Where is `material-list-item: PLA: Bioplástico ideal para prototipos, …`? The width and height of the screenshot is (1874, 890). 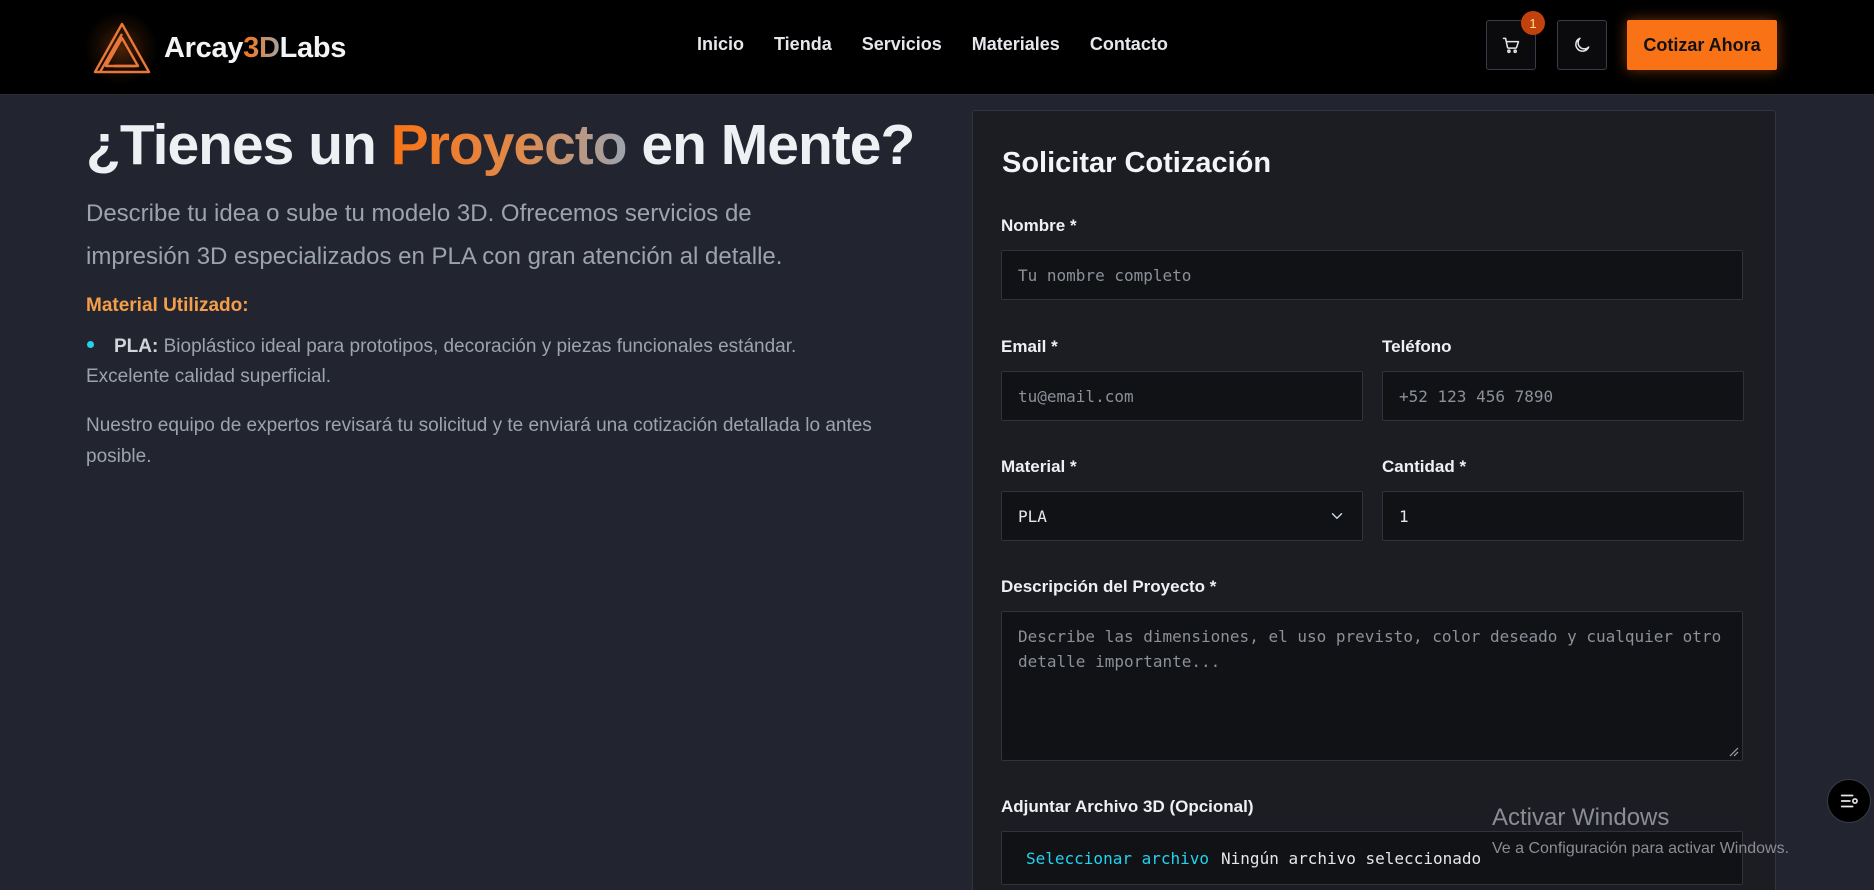 material-list-item: PLA: Bioplástico ideal para prototipos, … is located at coordinates (481, 362).